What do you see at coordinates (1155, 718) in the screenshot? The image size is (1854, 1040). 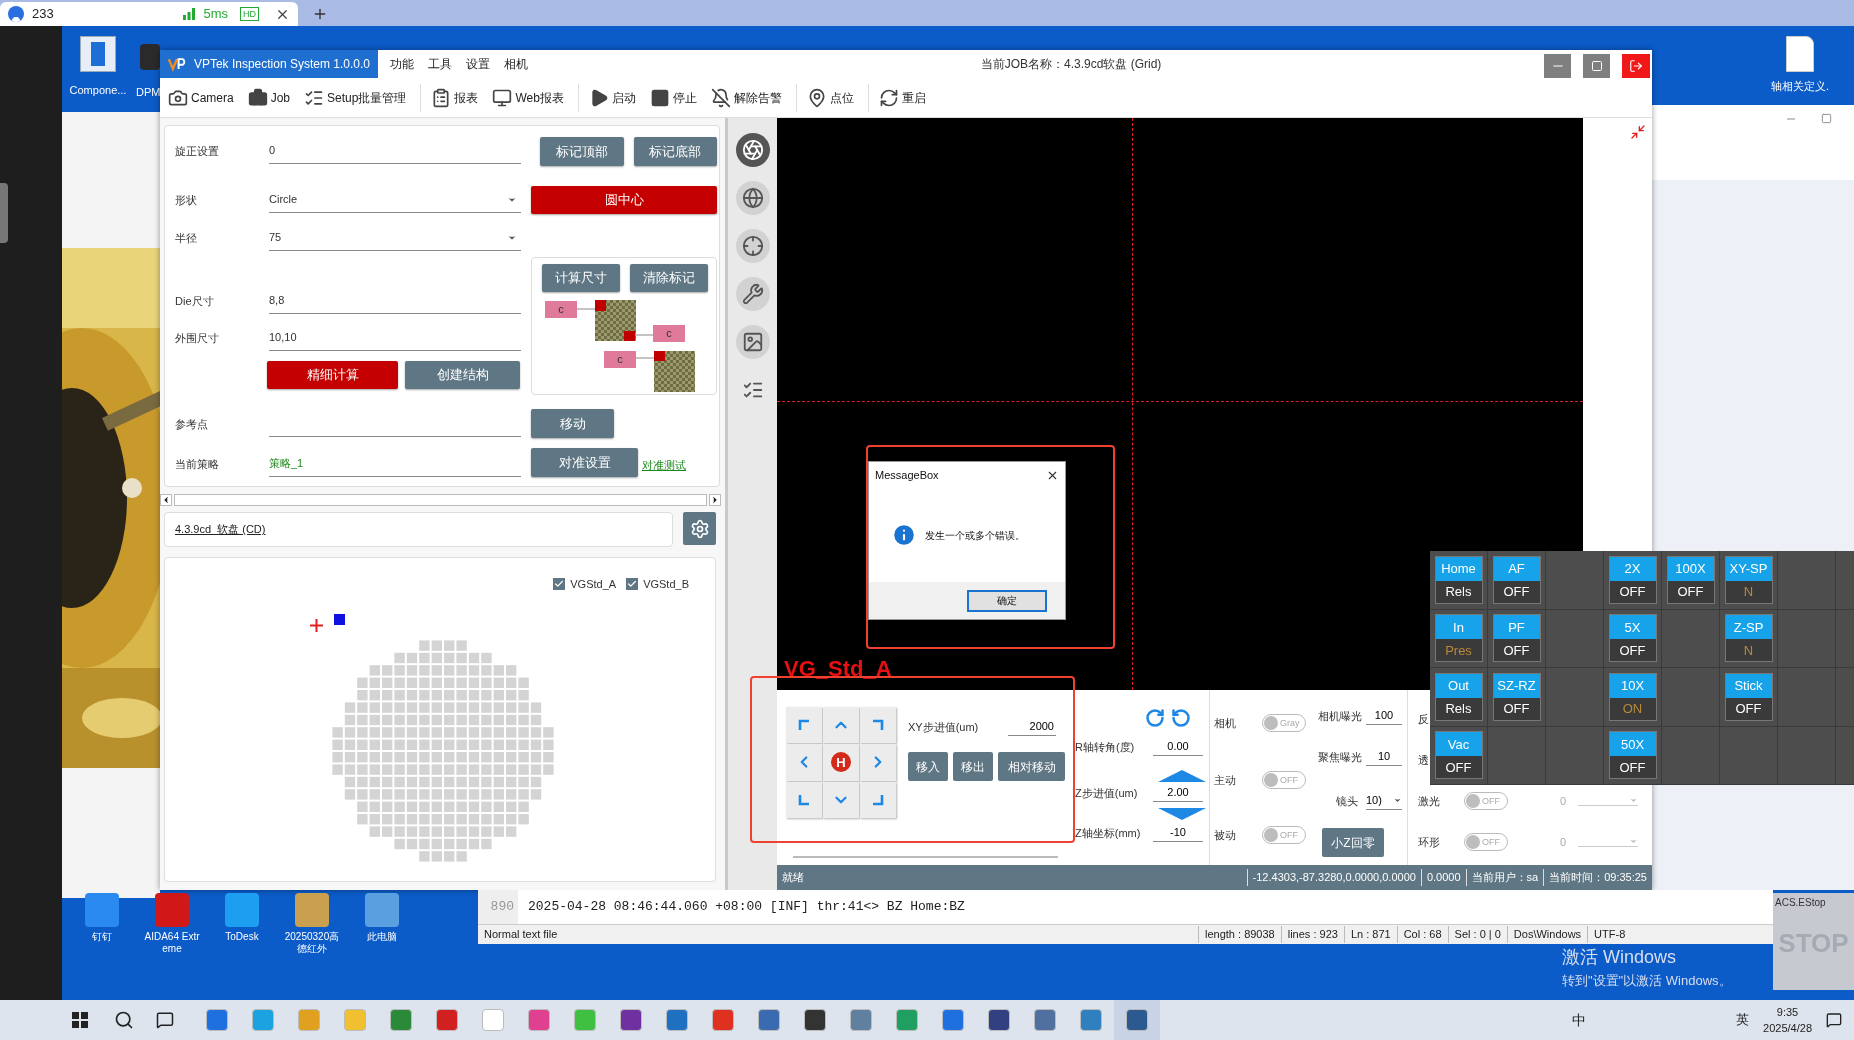 I see `rotate-clockwise-icon` at bounding box center [1155, 718].